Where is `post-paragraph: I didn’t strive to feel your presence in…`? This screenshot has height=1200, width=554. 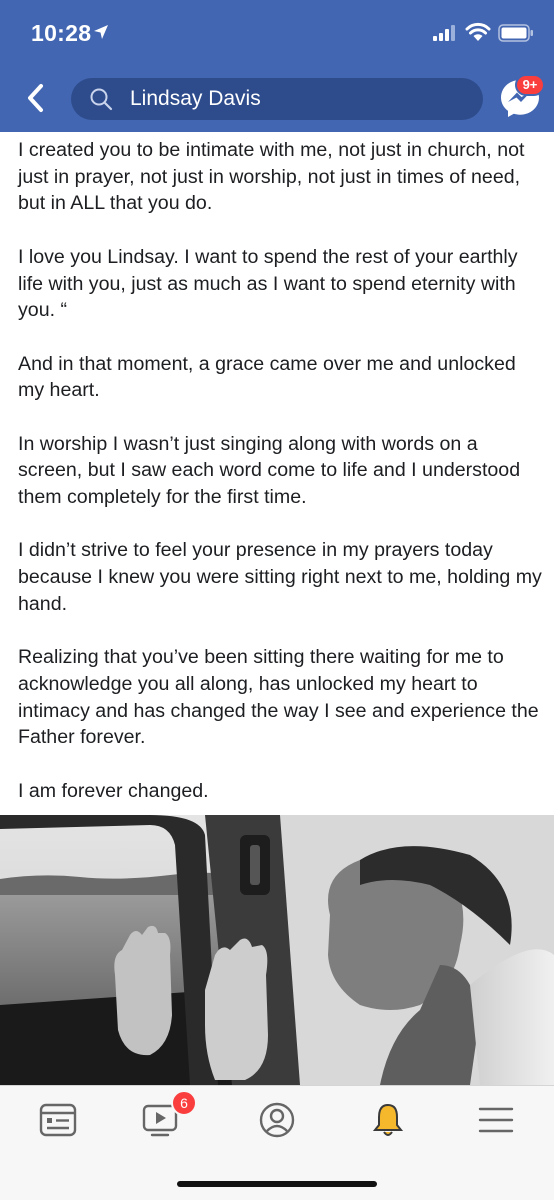 post-paragraph: I didn’t strive to feel your presence in… is located at coordinates (280, 577).